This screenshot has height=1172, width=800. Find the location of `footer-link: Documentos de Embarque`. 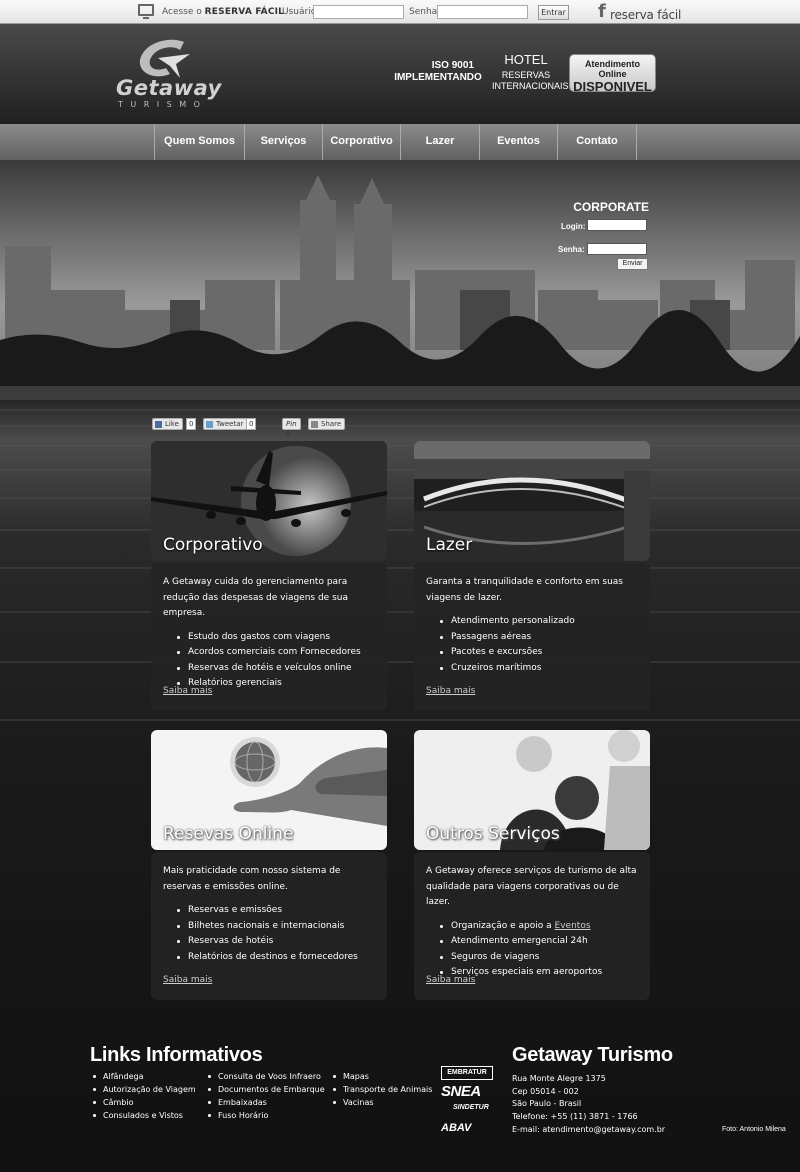

footer-link: Documentos de Embarque is located at coordinates (265, 1089).